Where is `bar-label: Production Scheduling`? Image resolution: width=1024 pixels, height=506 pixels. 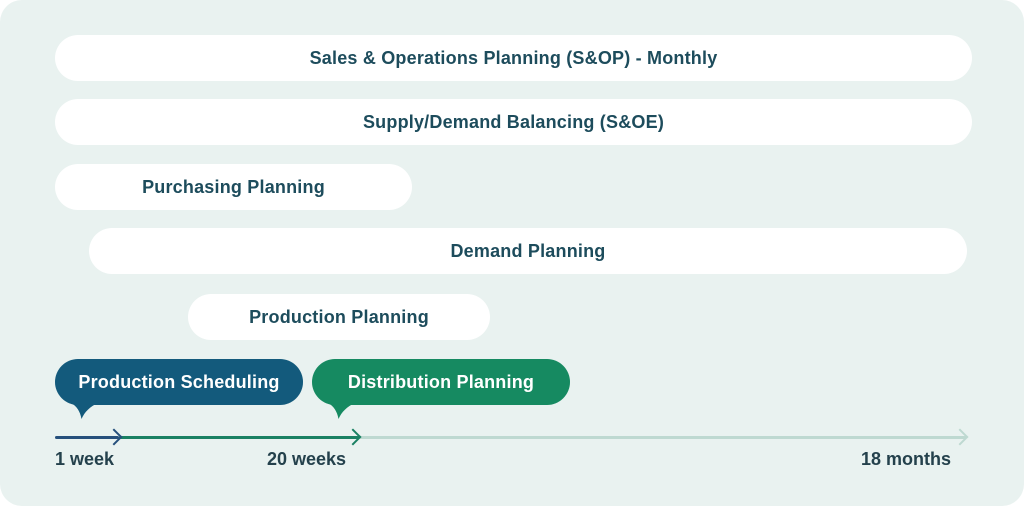 bar-label: Production Scheduling is located at coordinates (179, 381).